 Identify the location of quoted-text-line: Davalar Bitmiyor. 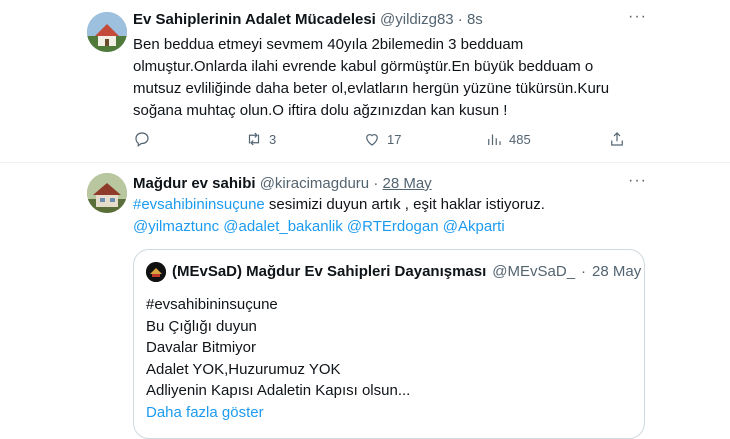
(201, 347).